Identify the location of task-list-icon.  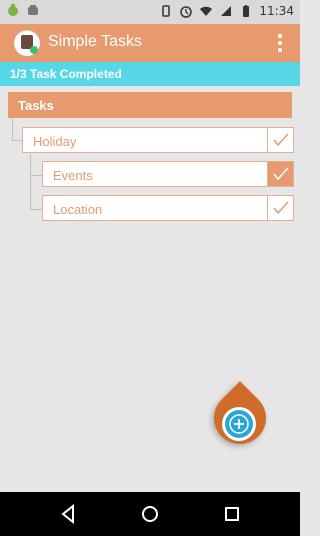
(27, 43).